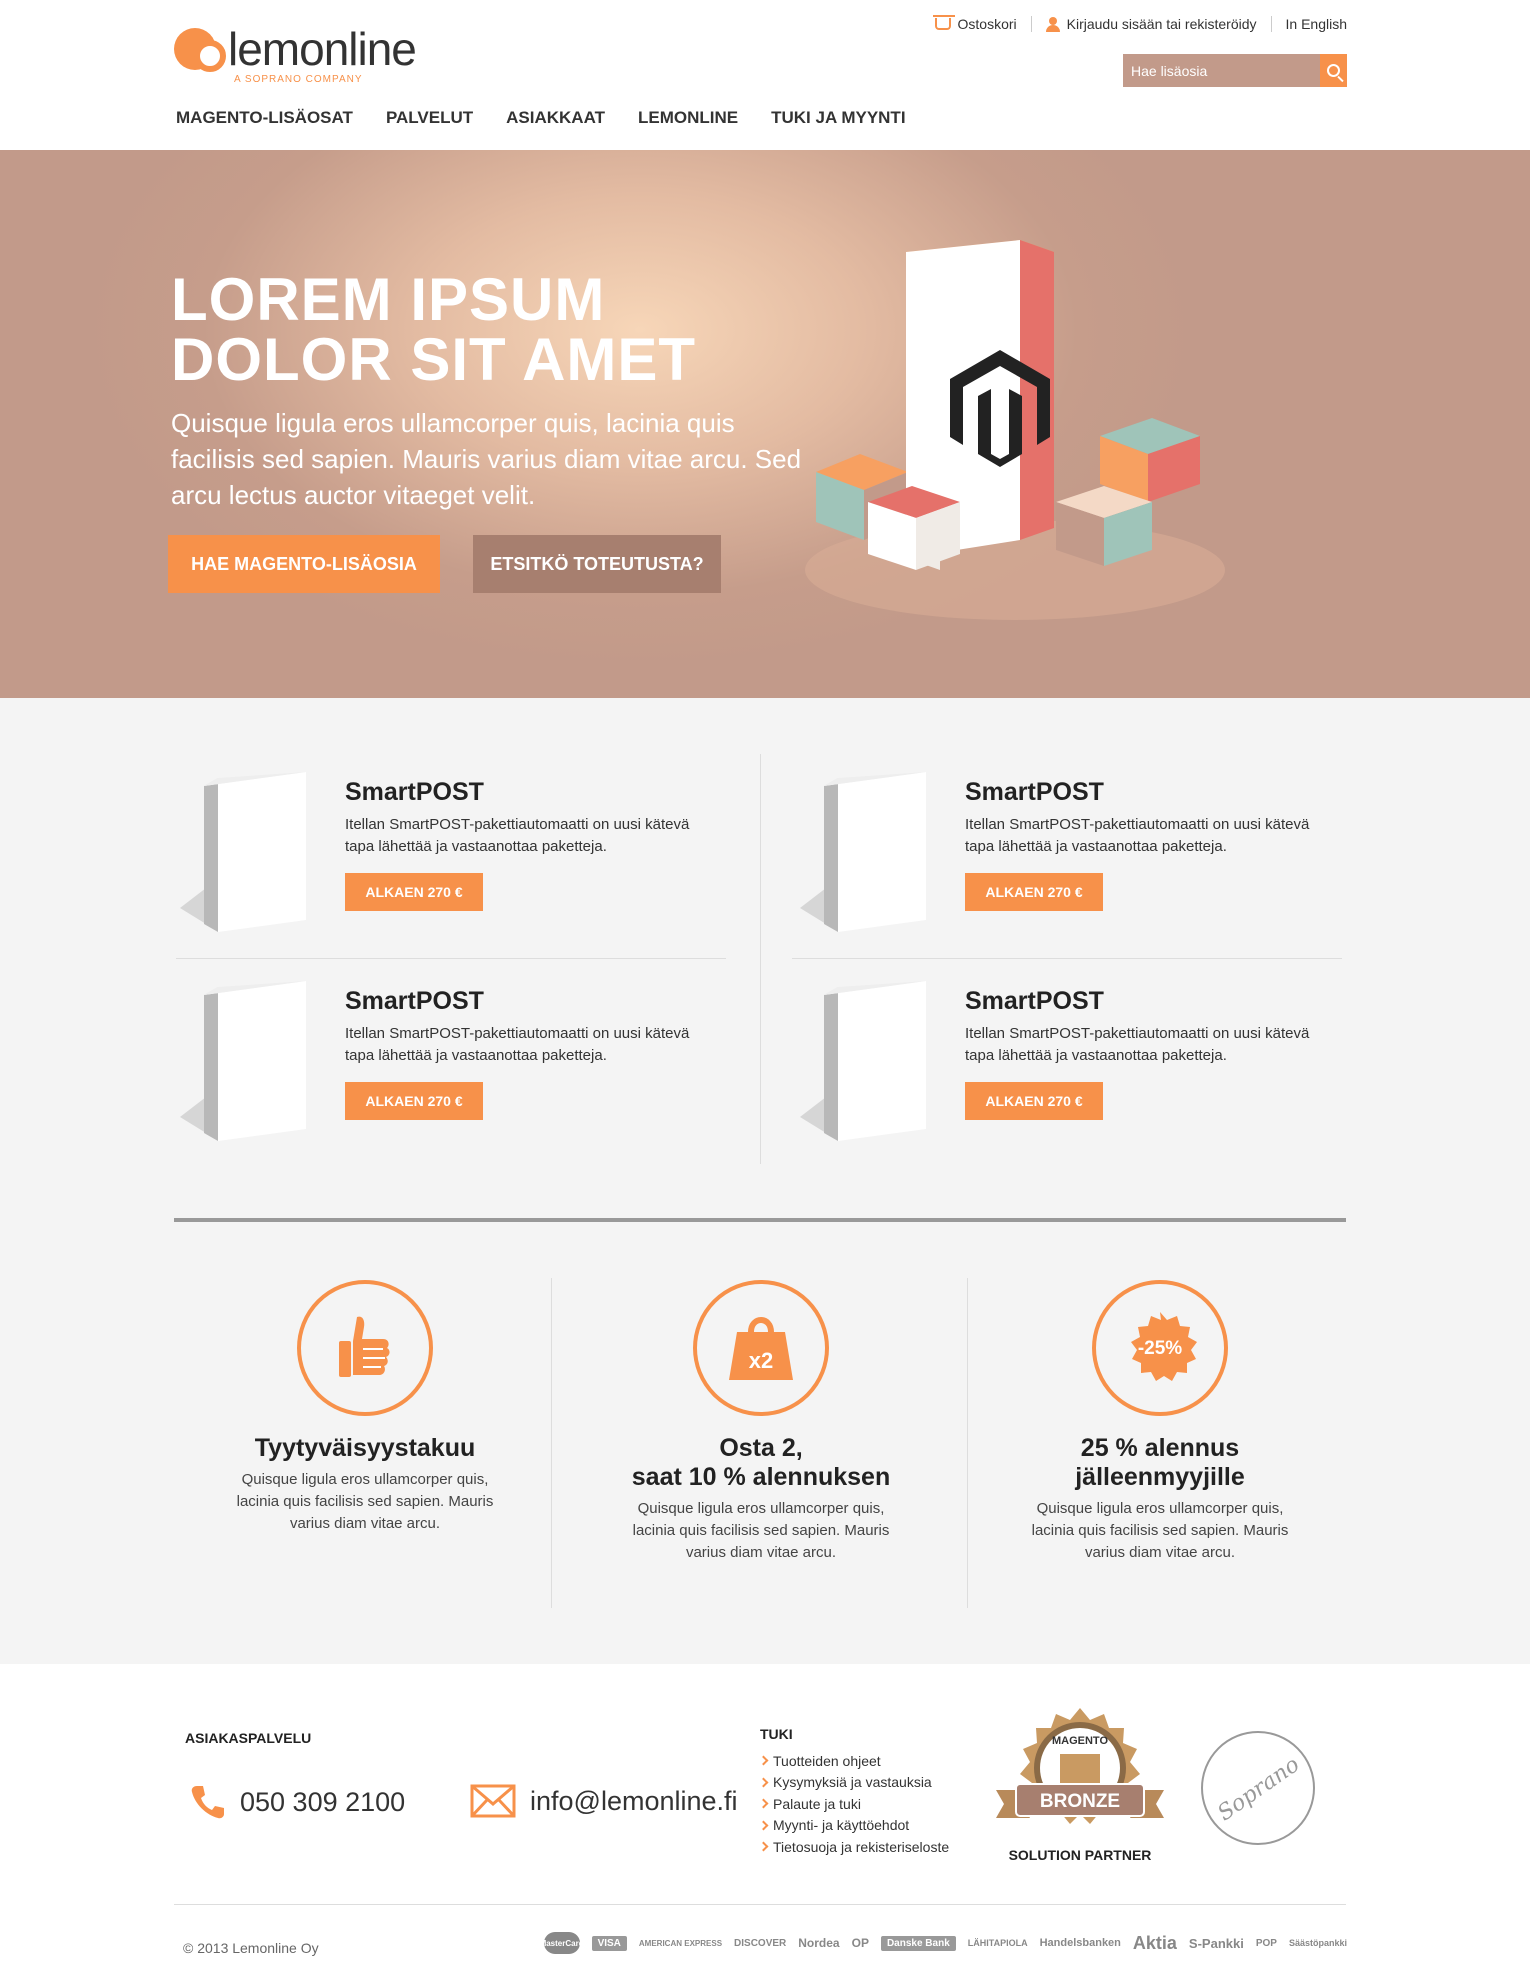 This screenshot has width=1530, height=1984. Describe the element at coordinates (1052, 24) in the screenshot. I see `user-icon` at that location.